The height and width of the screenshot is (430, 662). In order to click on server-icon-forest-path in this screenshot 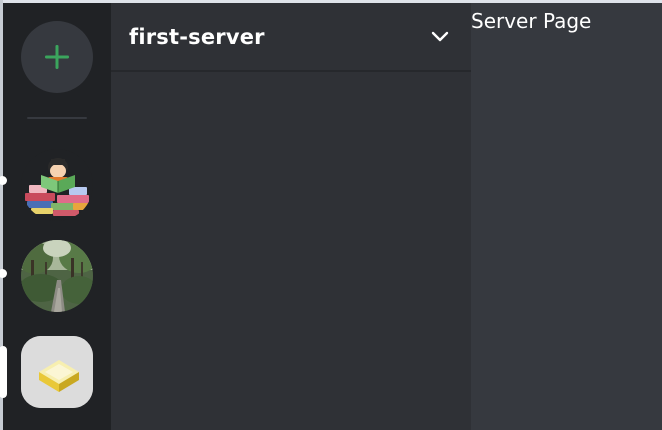, I will do `click(57, 276)`.